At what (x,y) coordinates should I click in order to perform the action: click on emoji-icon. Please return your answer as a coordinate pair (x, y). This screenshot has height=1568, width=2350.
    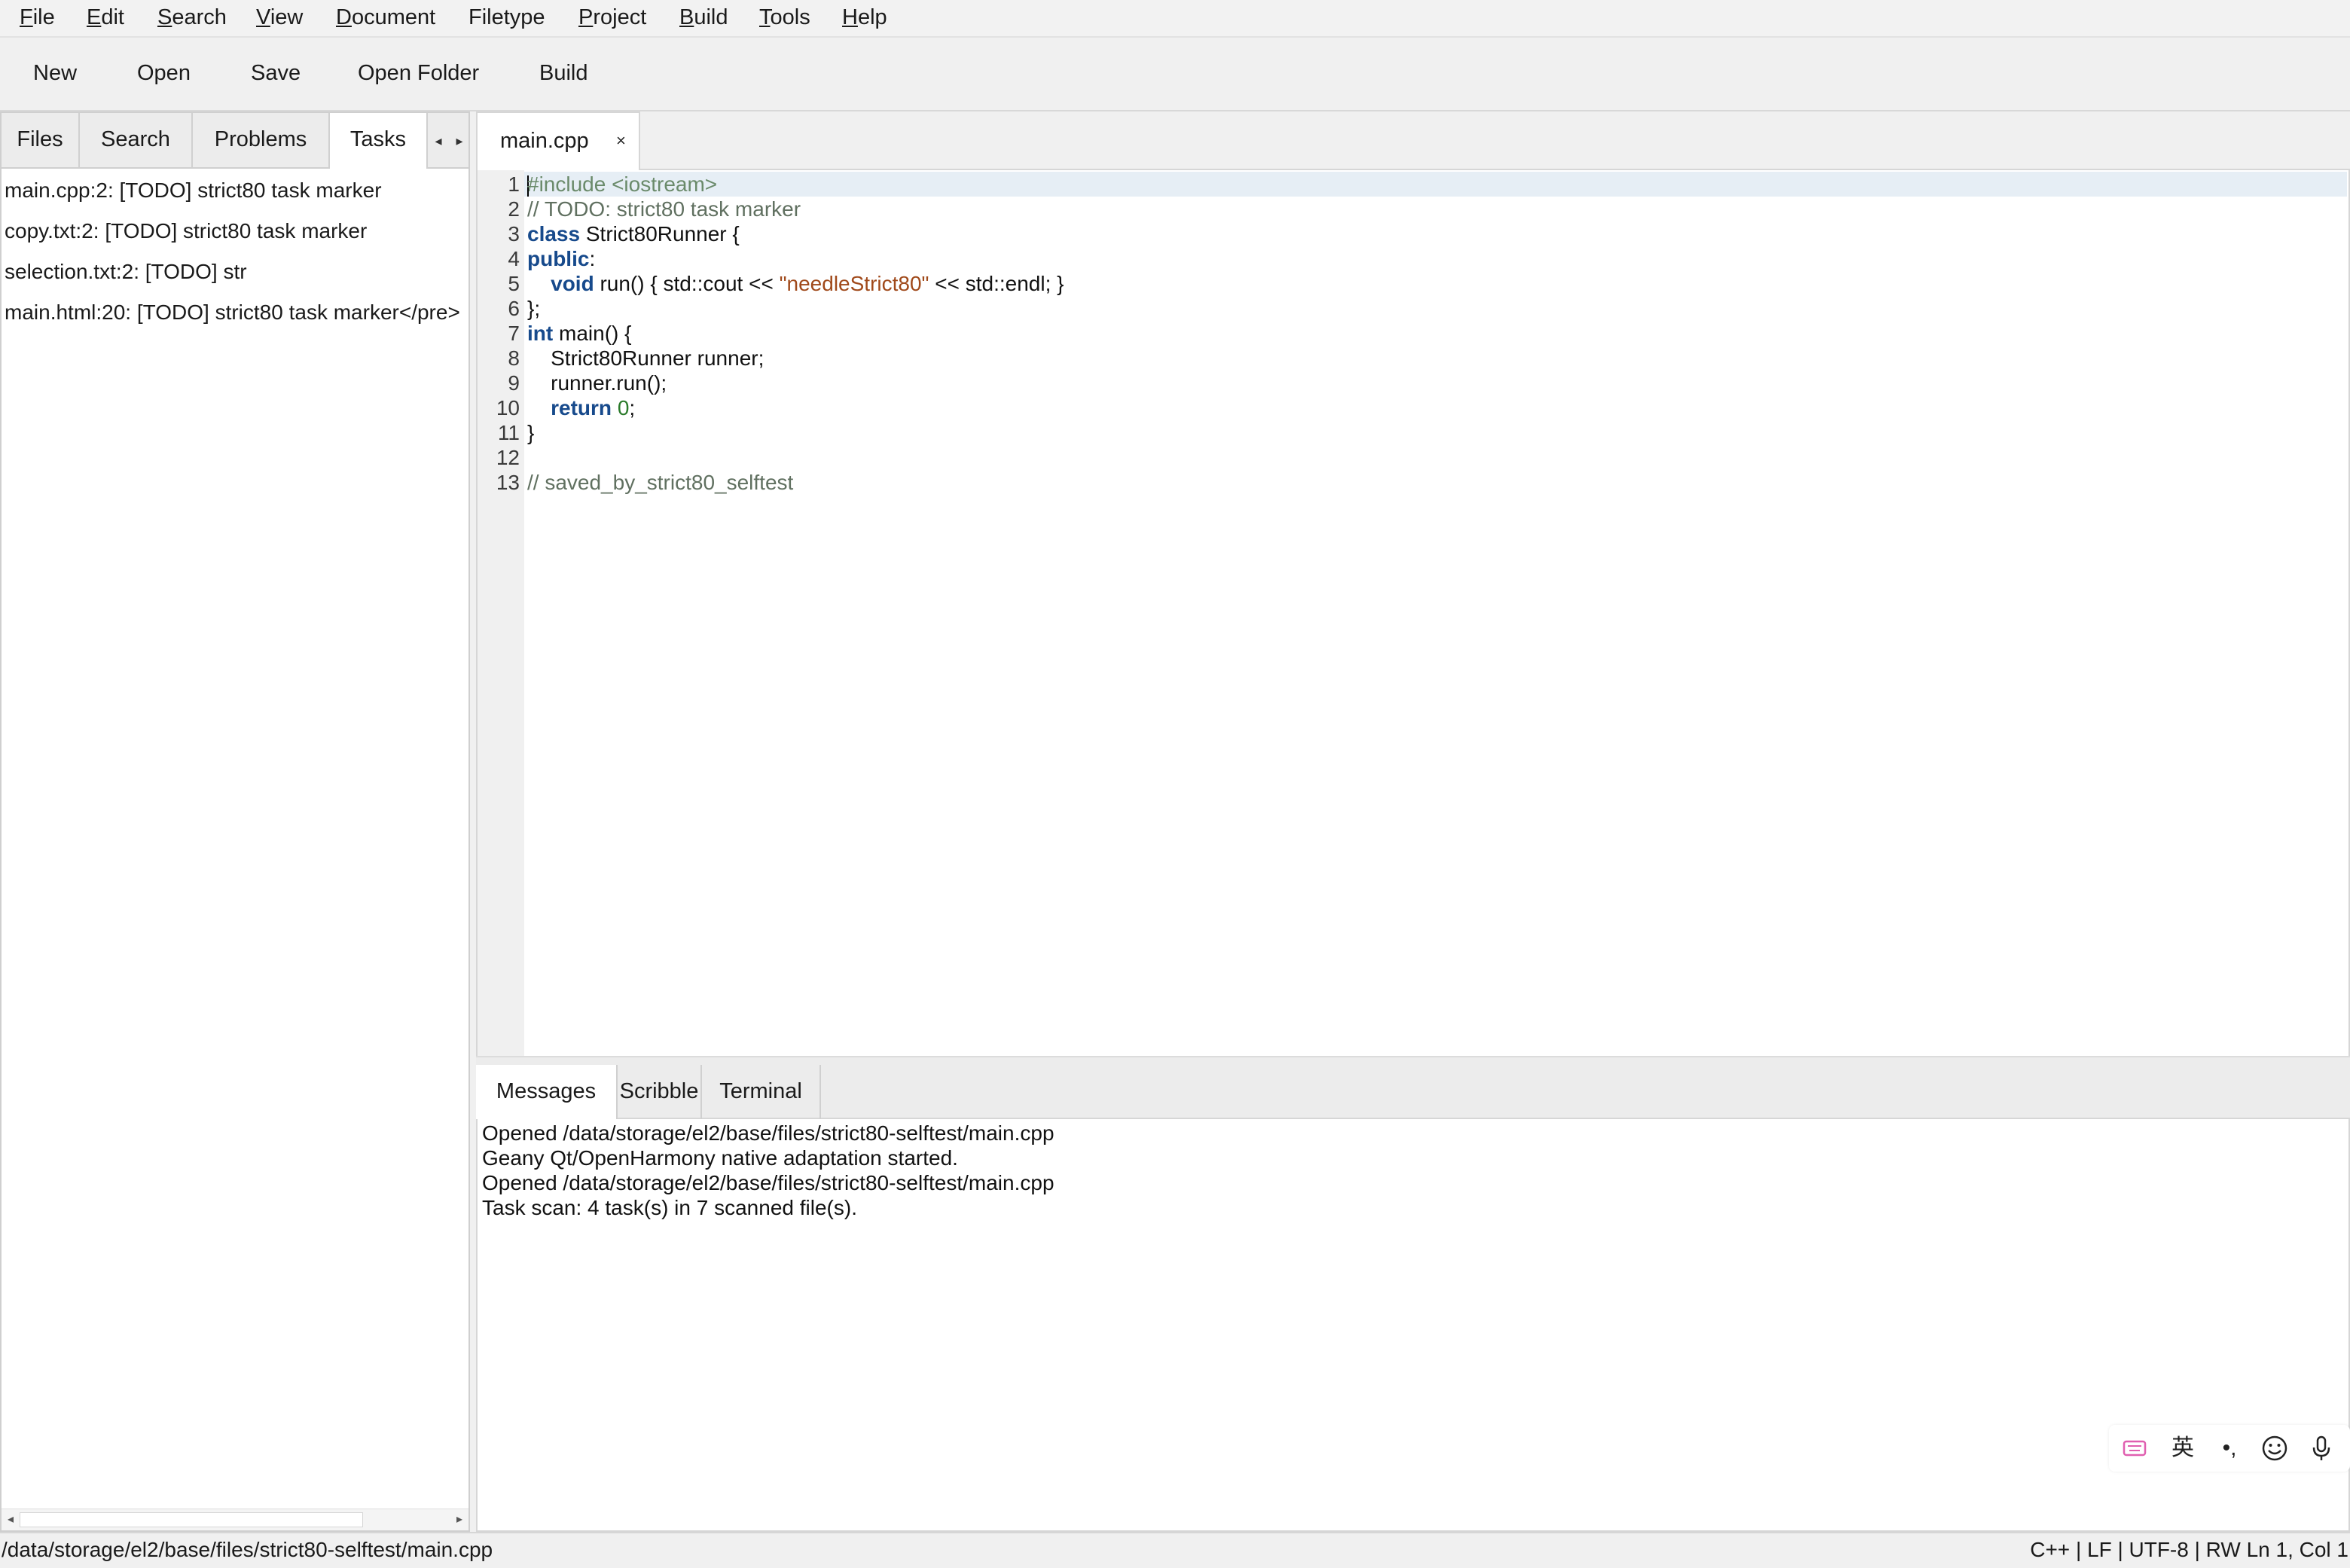
    Looking at the image, I should click on (2275, 1448).